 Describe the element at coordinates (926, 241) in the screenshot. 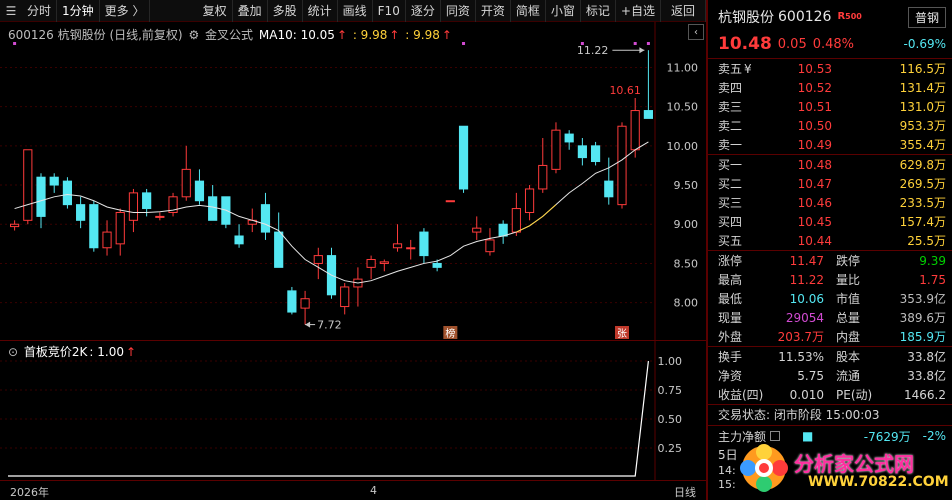

I see `bid-volume: 25.5万` at that location.